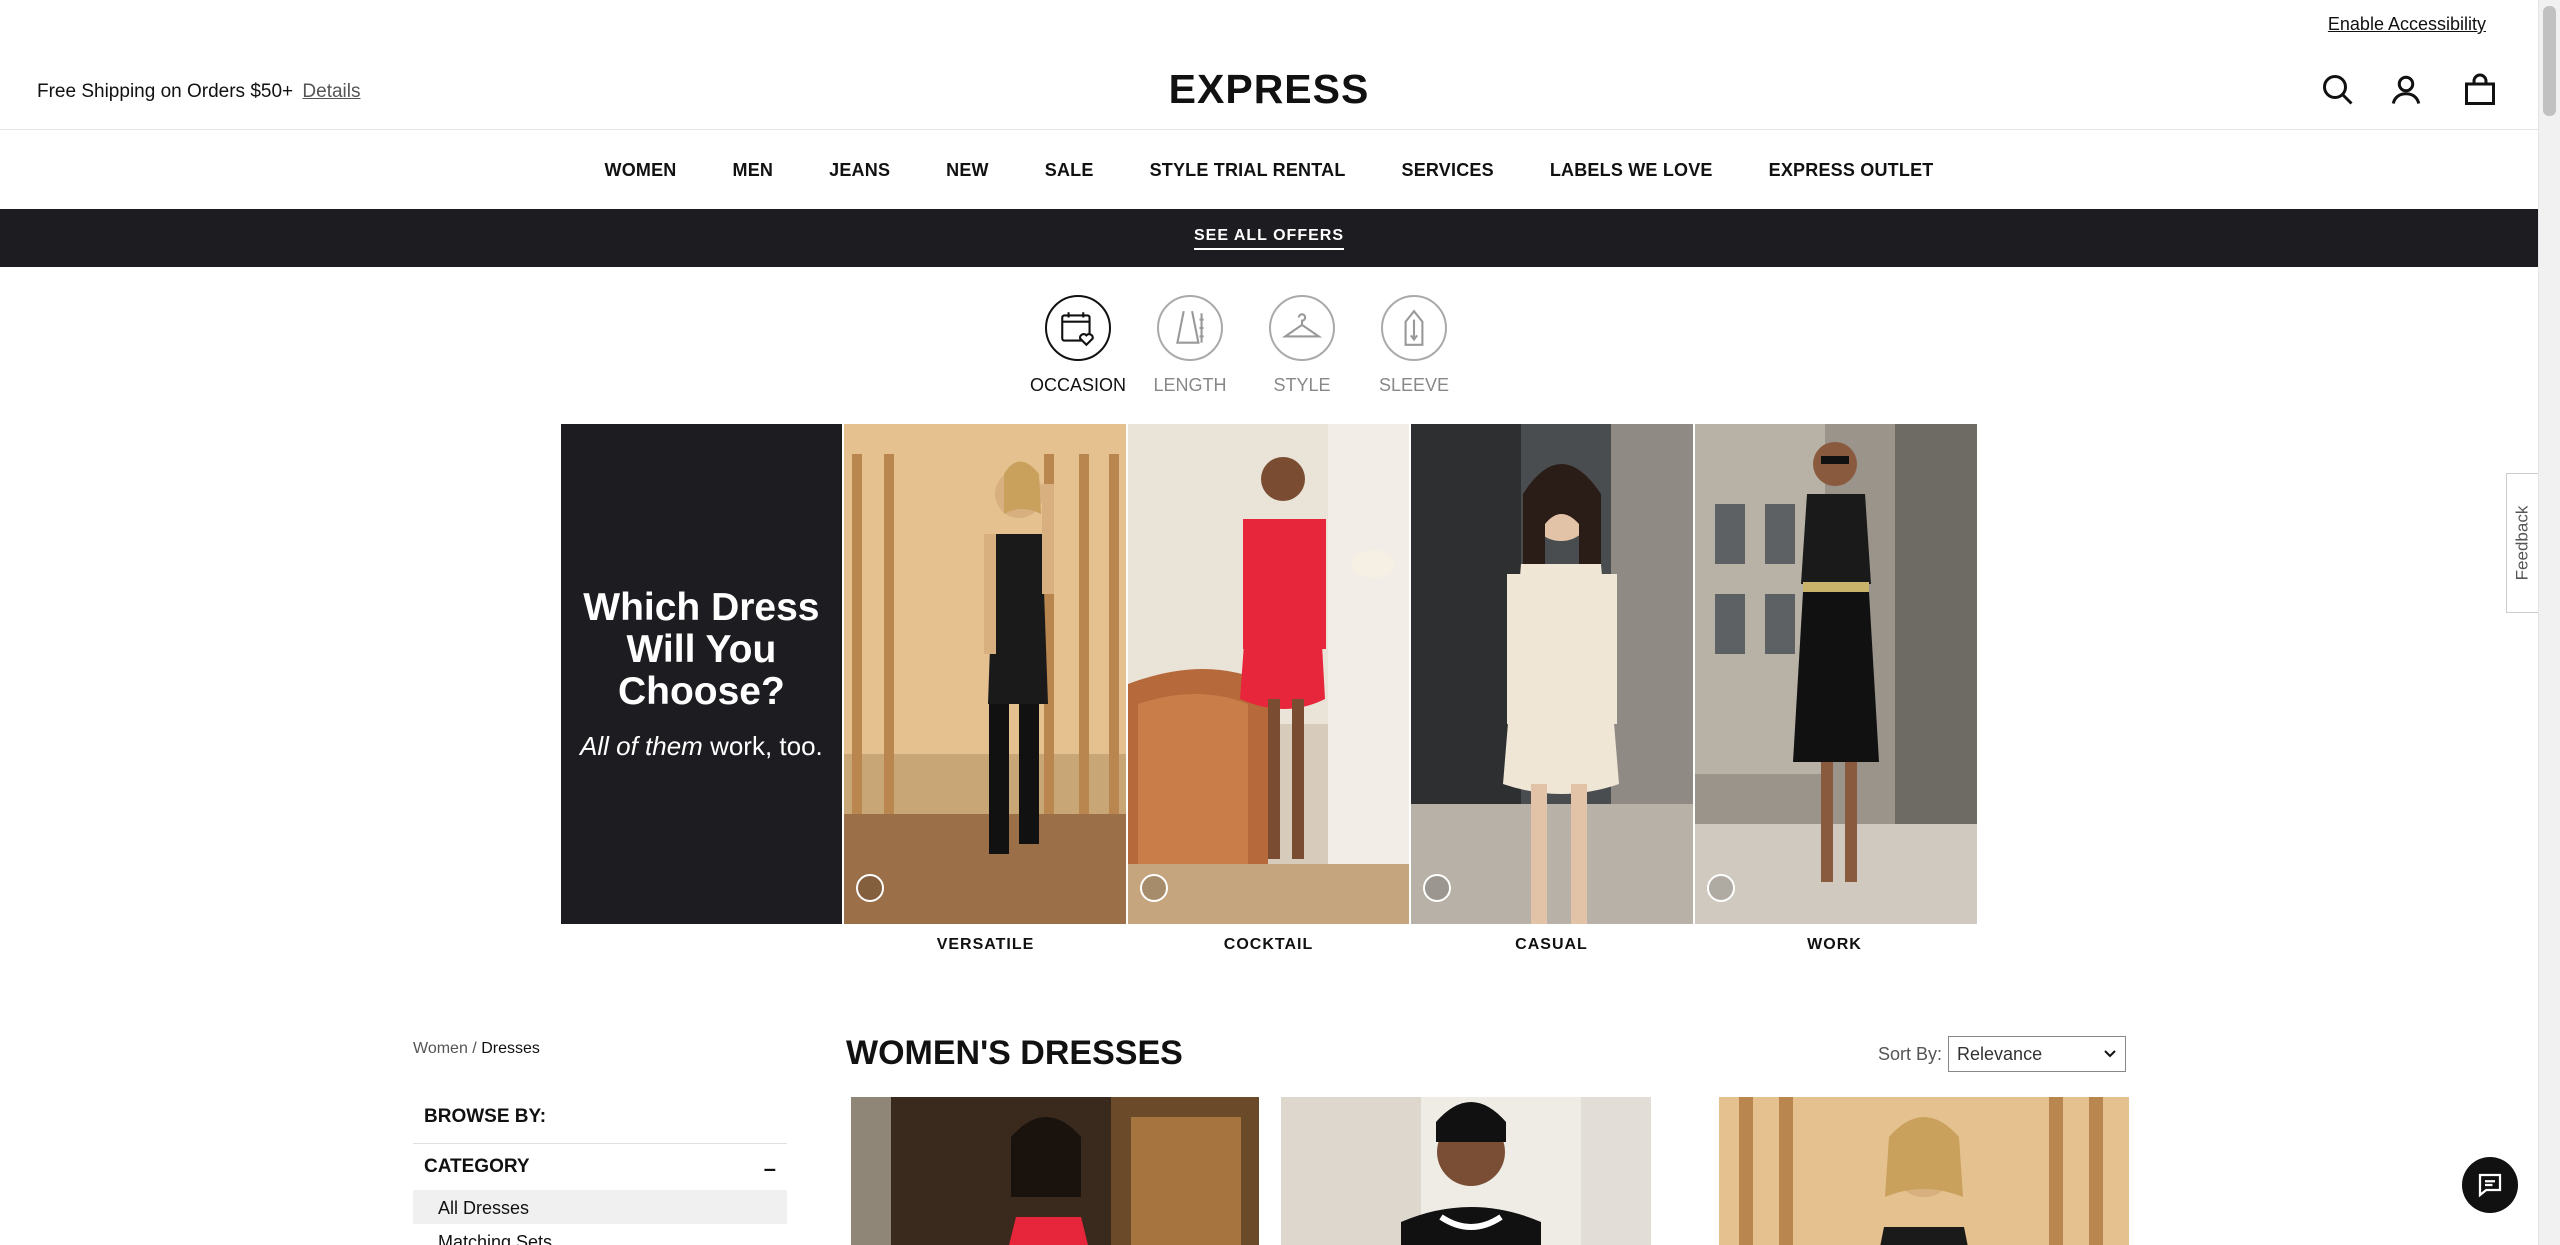 The width and height of the screenshot is (2560, 1245). What do you see at coordinates (1414, 328) in the screenshot?
I see `sleeve-icon` at bounding box center [1414, 328].